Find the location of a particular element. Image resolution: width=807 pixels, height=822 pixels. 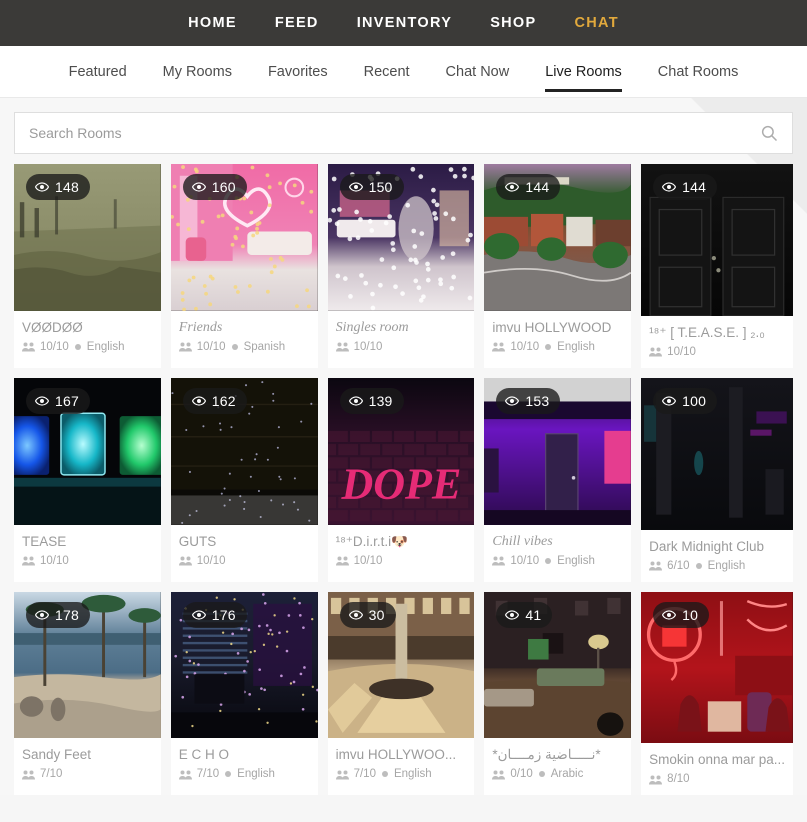

room-card: 162 GUTS 10/10 is located at coordinates (244, 479).